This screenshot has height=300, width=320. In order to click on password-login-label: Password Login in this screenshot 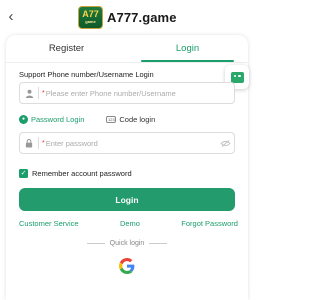, I will do `click(58, 119)`.